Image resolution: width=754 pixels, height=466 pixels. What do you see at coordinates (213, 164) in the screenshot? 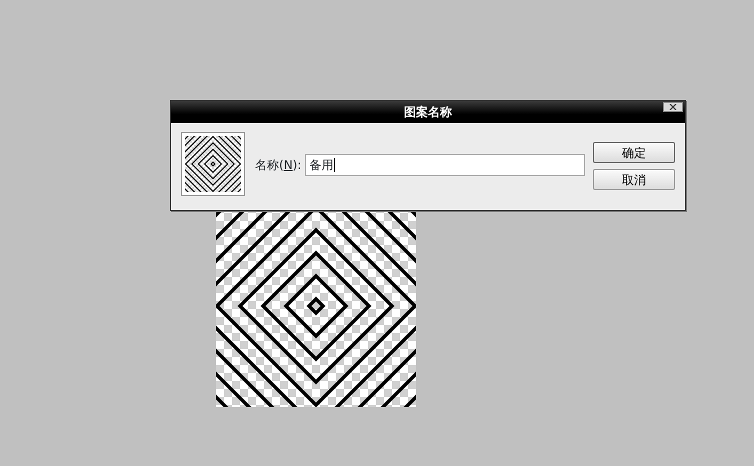
I see `pattern-thumbnail` at bounding box center [213, 164].